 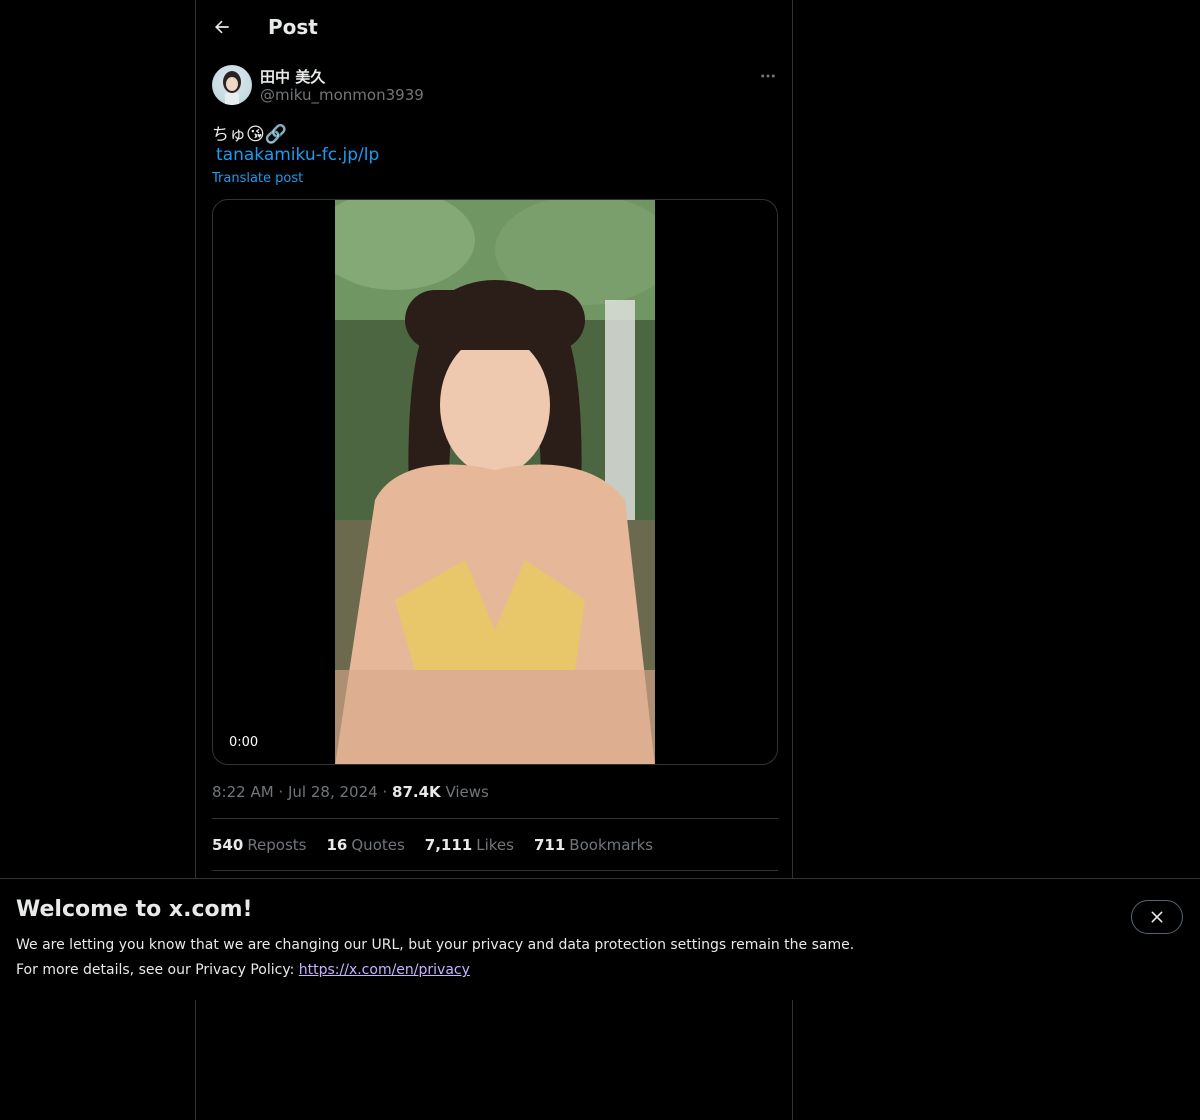 What do you see at coordinates (467, 792) in the screenshot?
I see `views-label: Views` at bounding box center [467, 792].